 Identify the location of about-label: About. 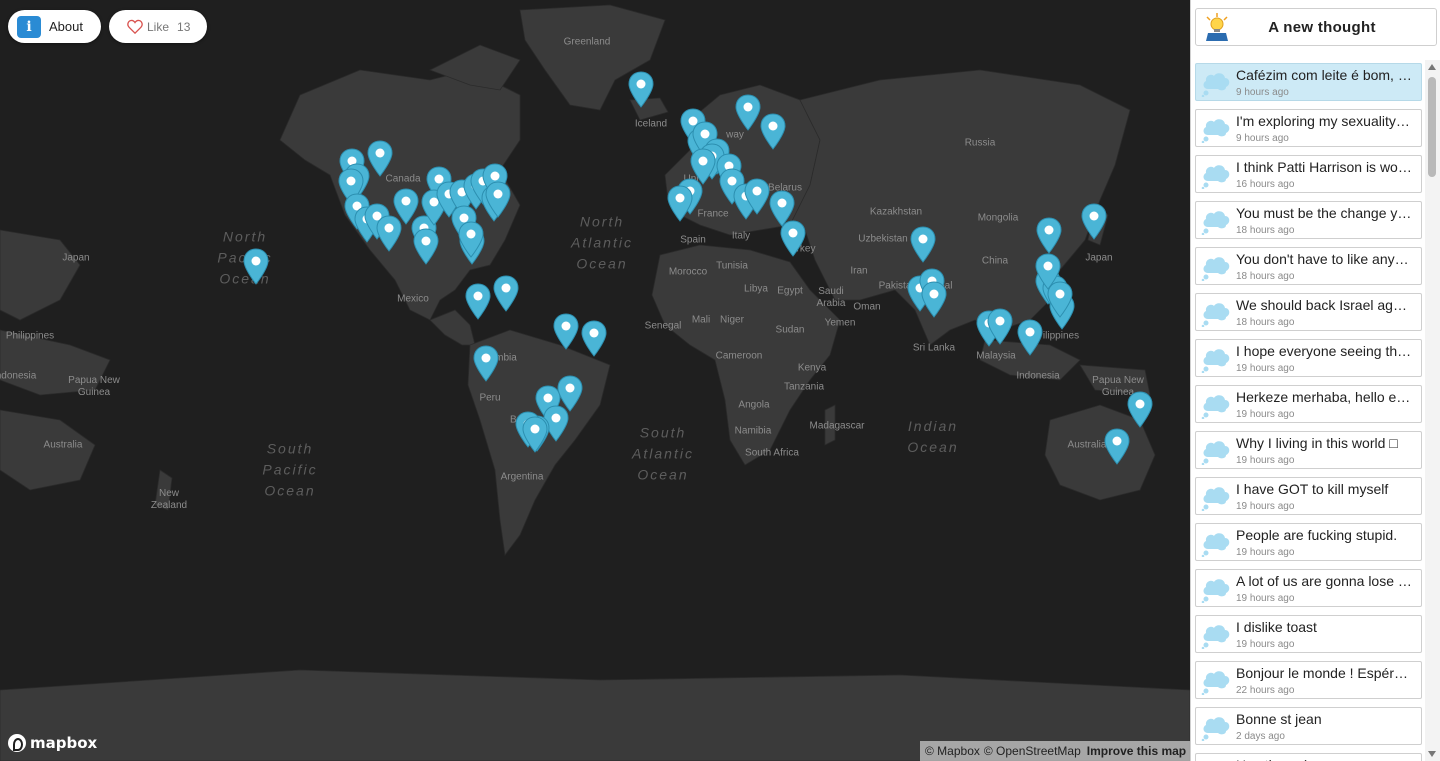
(66, 26).